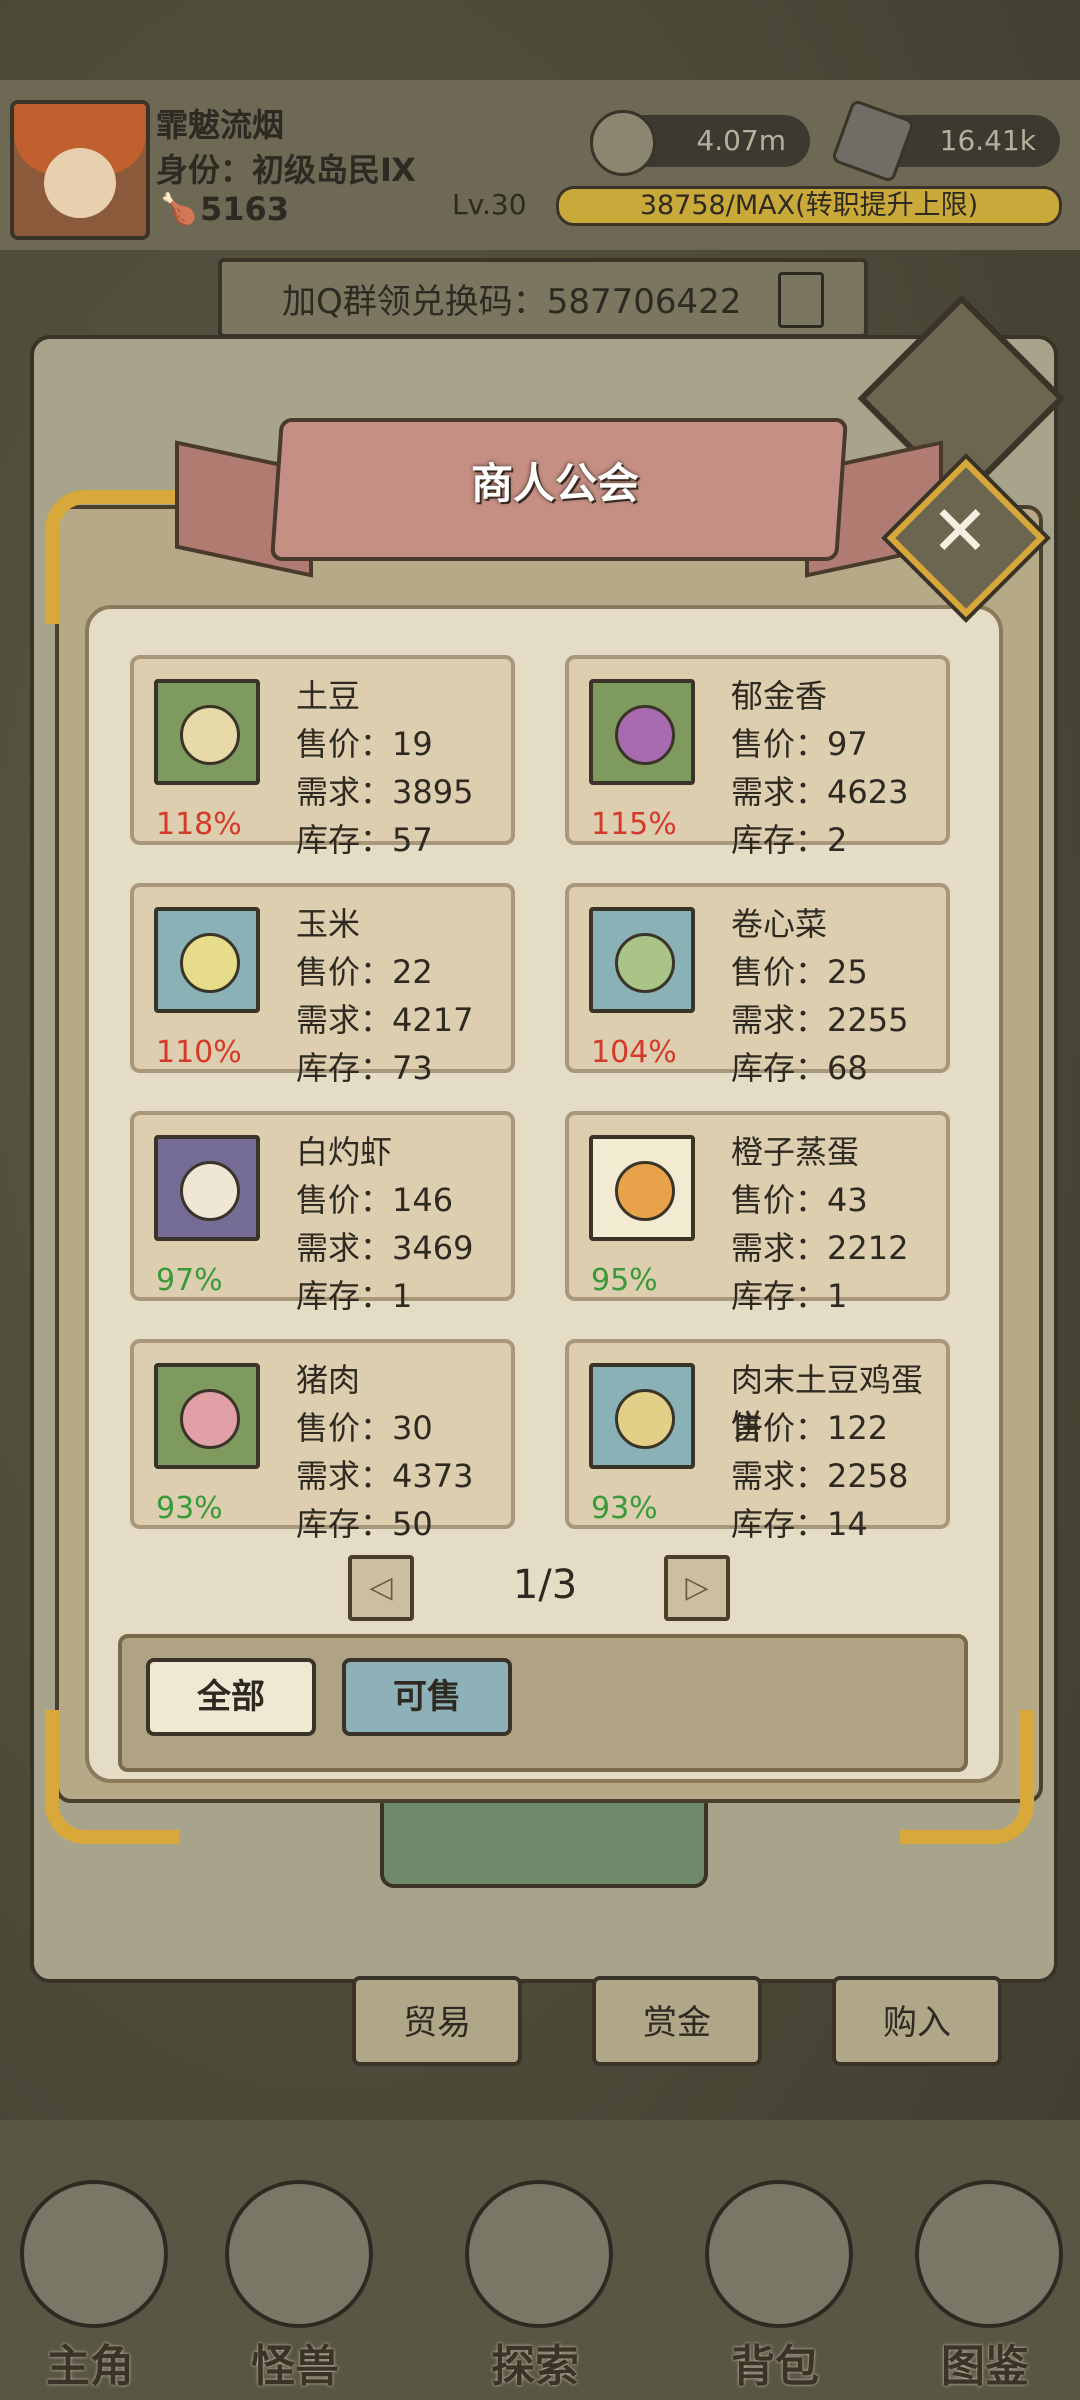  I want to click on triangle-right-icon: ▷, so click(697, 1587).